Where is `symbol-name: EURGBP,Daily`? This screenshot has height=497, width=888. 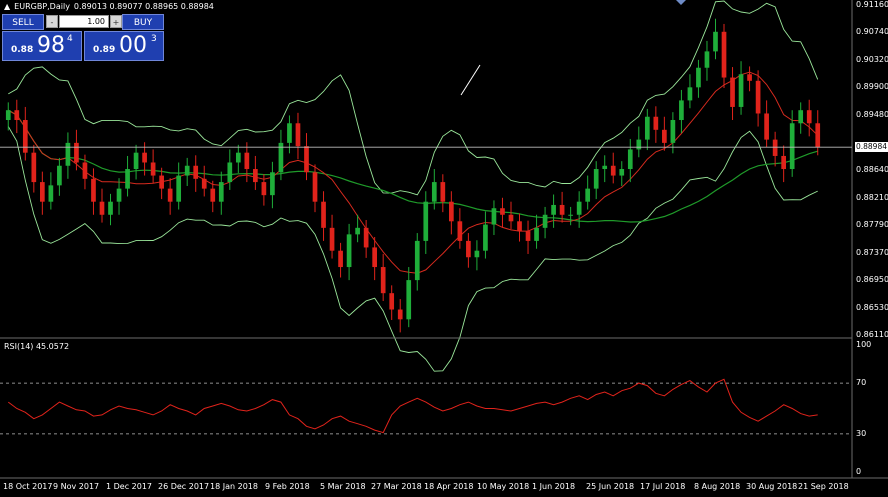 symbol-name: EURGBP,Daily is located at coordinates (42, 6).